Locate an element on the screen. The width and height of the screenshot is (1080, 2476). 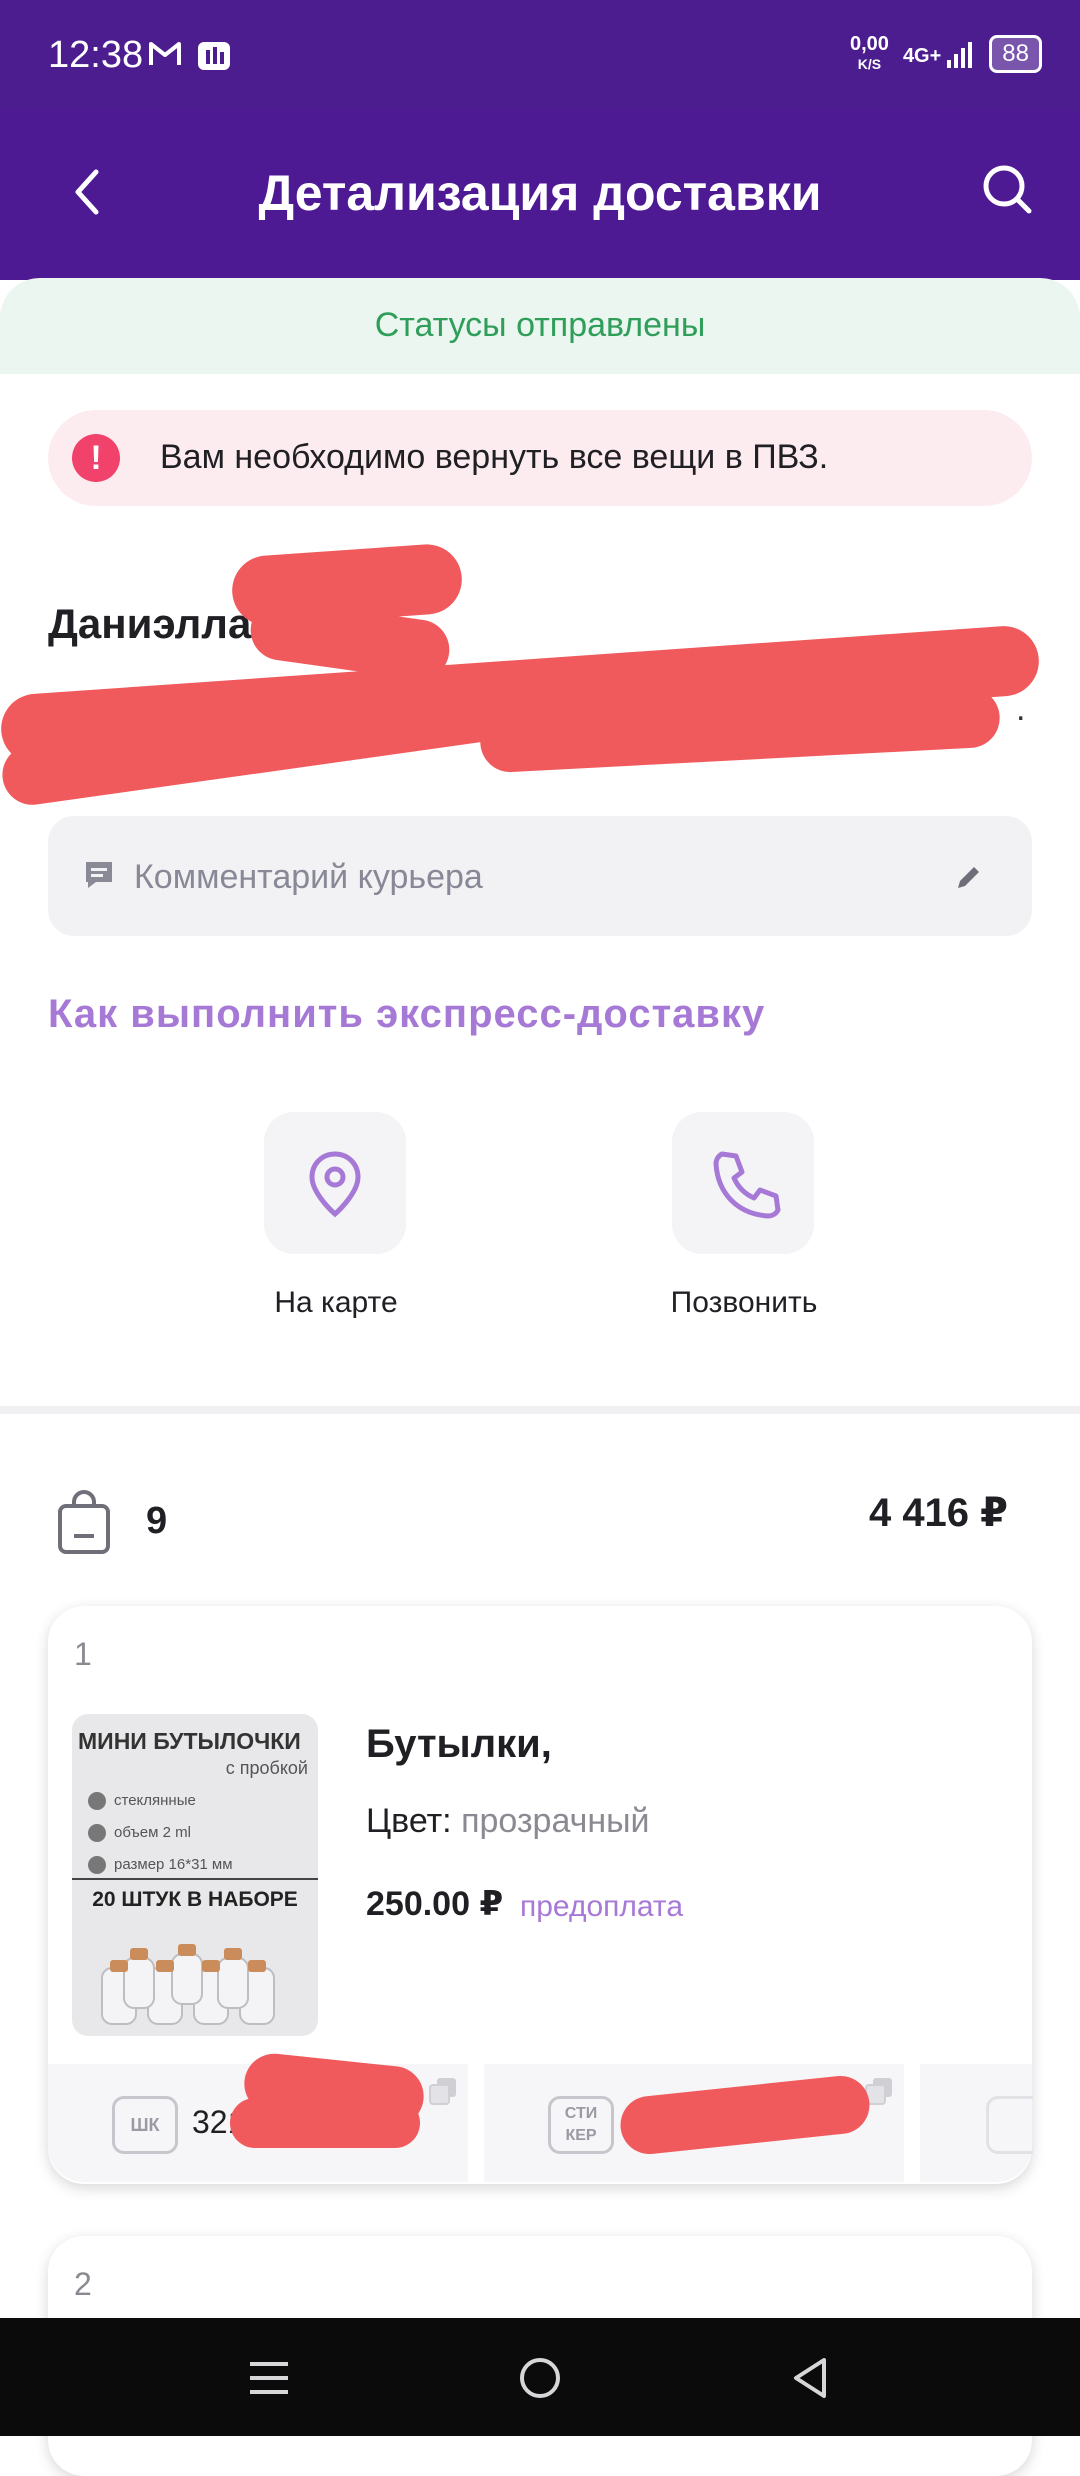
thumb-bullet: стеклянные is located at coordinates (142, 1801).